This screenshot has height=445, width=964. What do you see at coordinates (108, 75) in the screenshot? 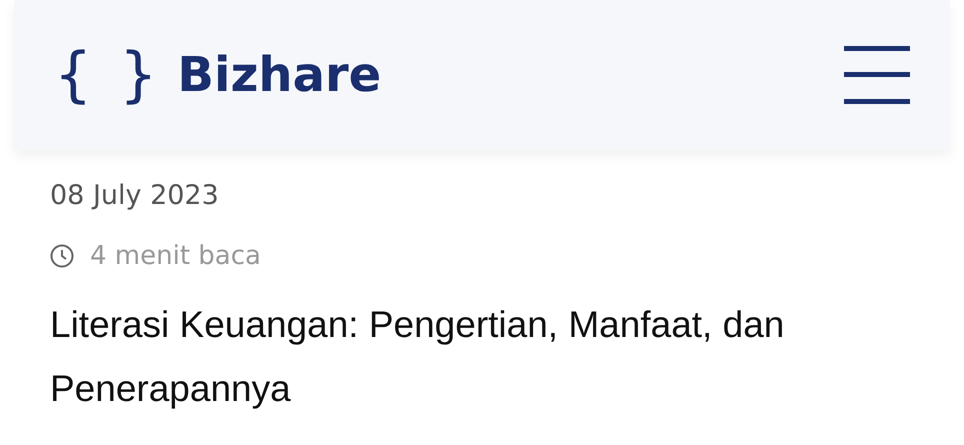
I see `logo-mark: { }` at bounding box center [108, 75].